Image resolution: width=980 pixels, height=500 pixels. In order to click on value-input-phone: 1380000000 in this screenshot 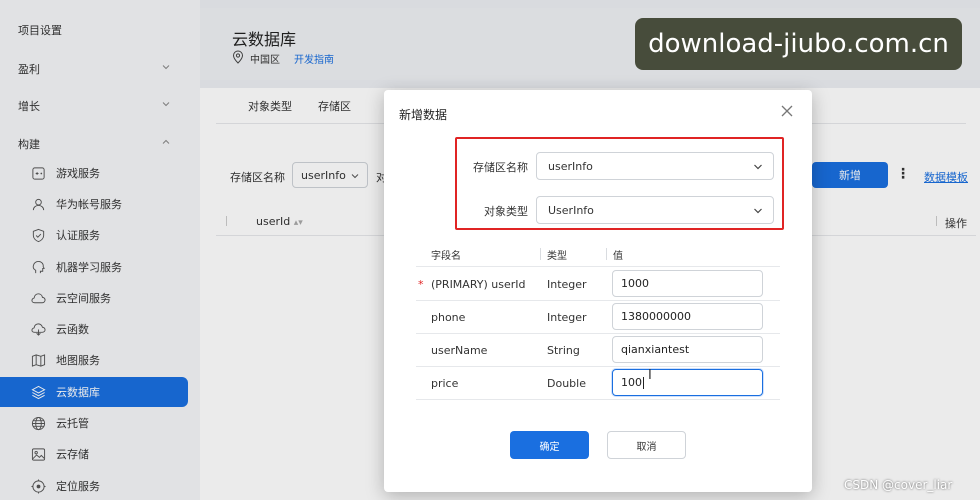, I will do `click(687, 316)`.